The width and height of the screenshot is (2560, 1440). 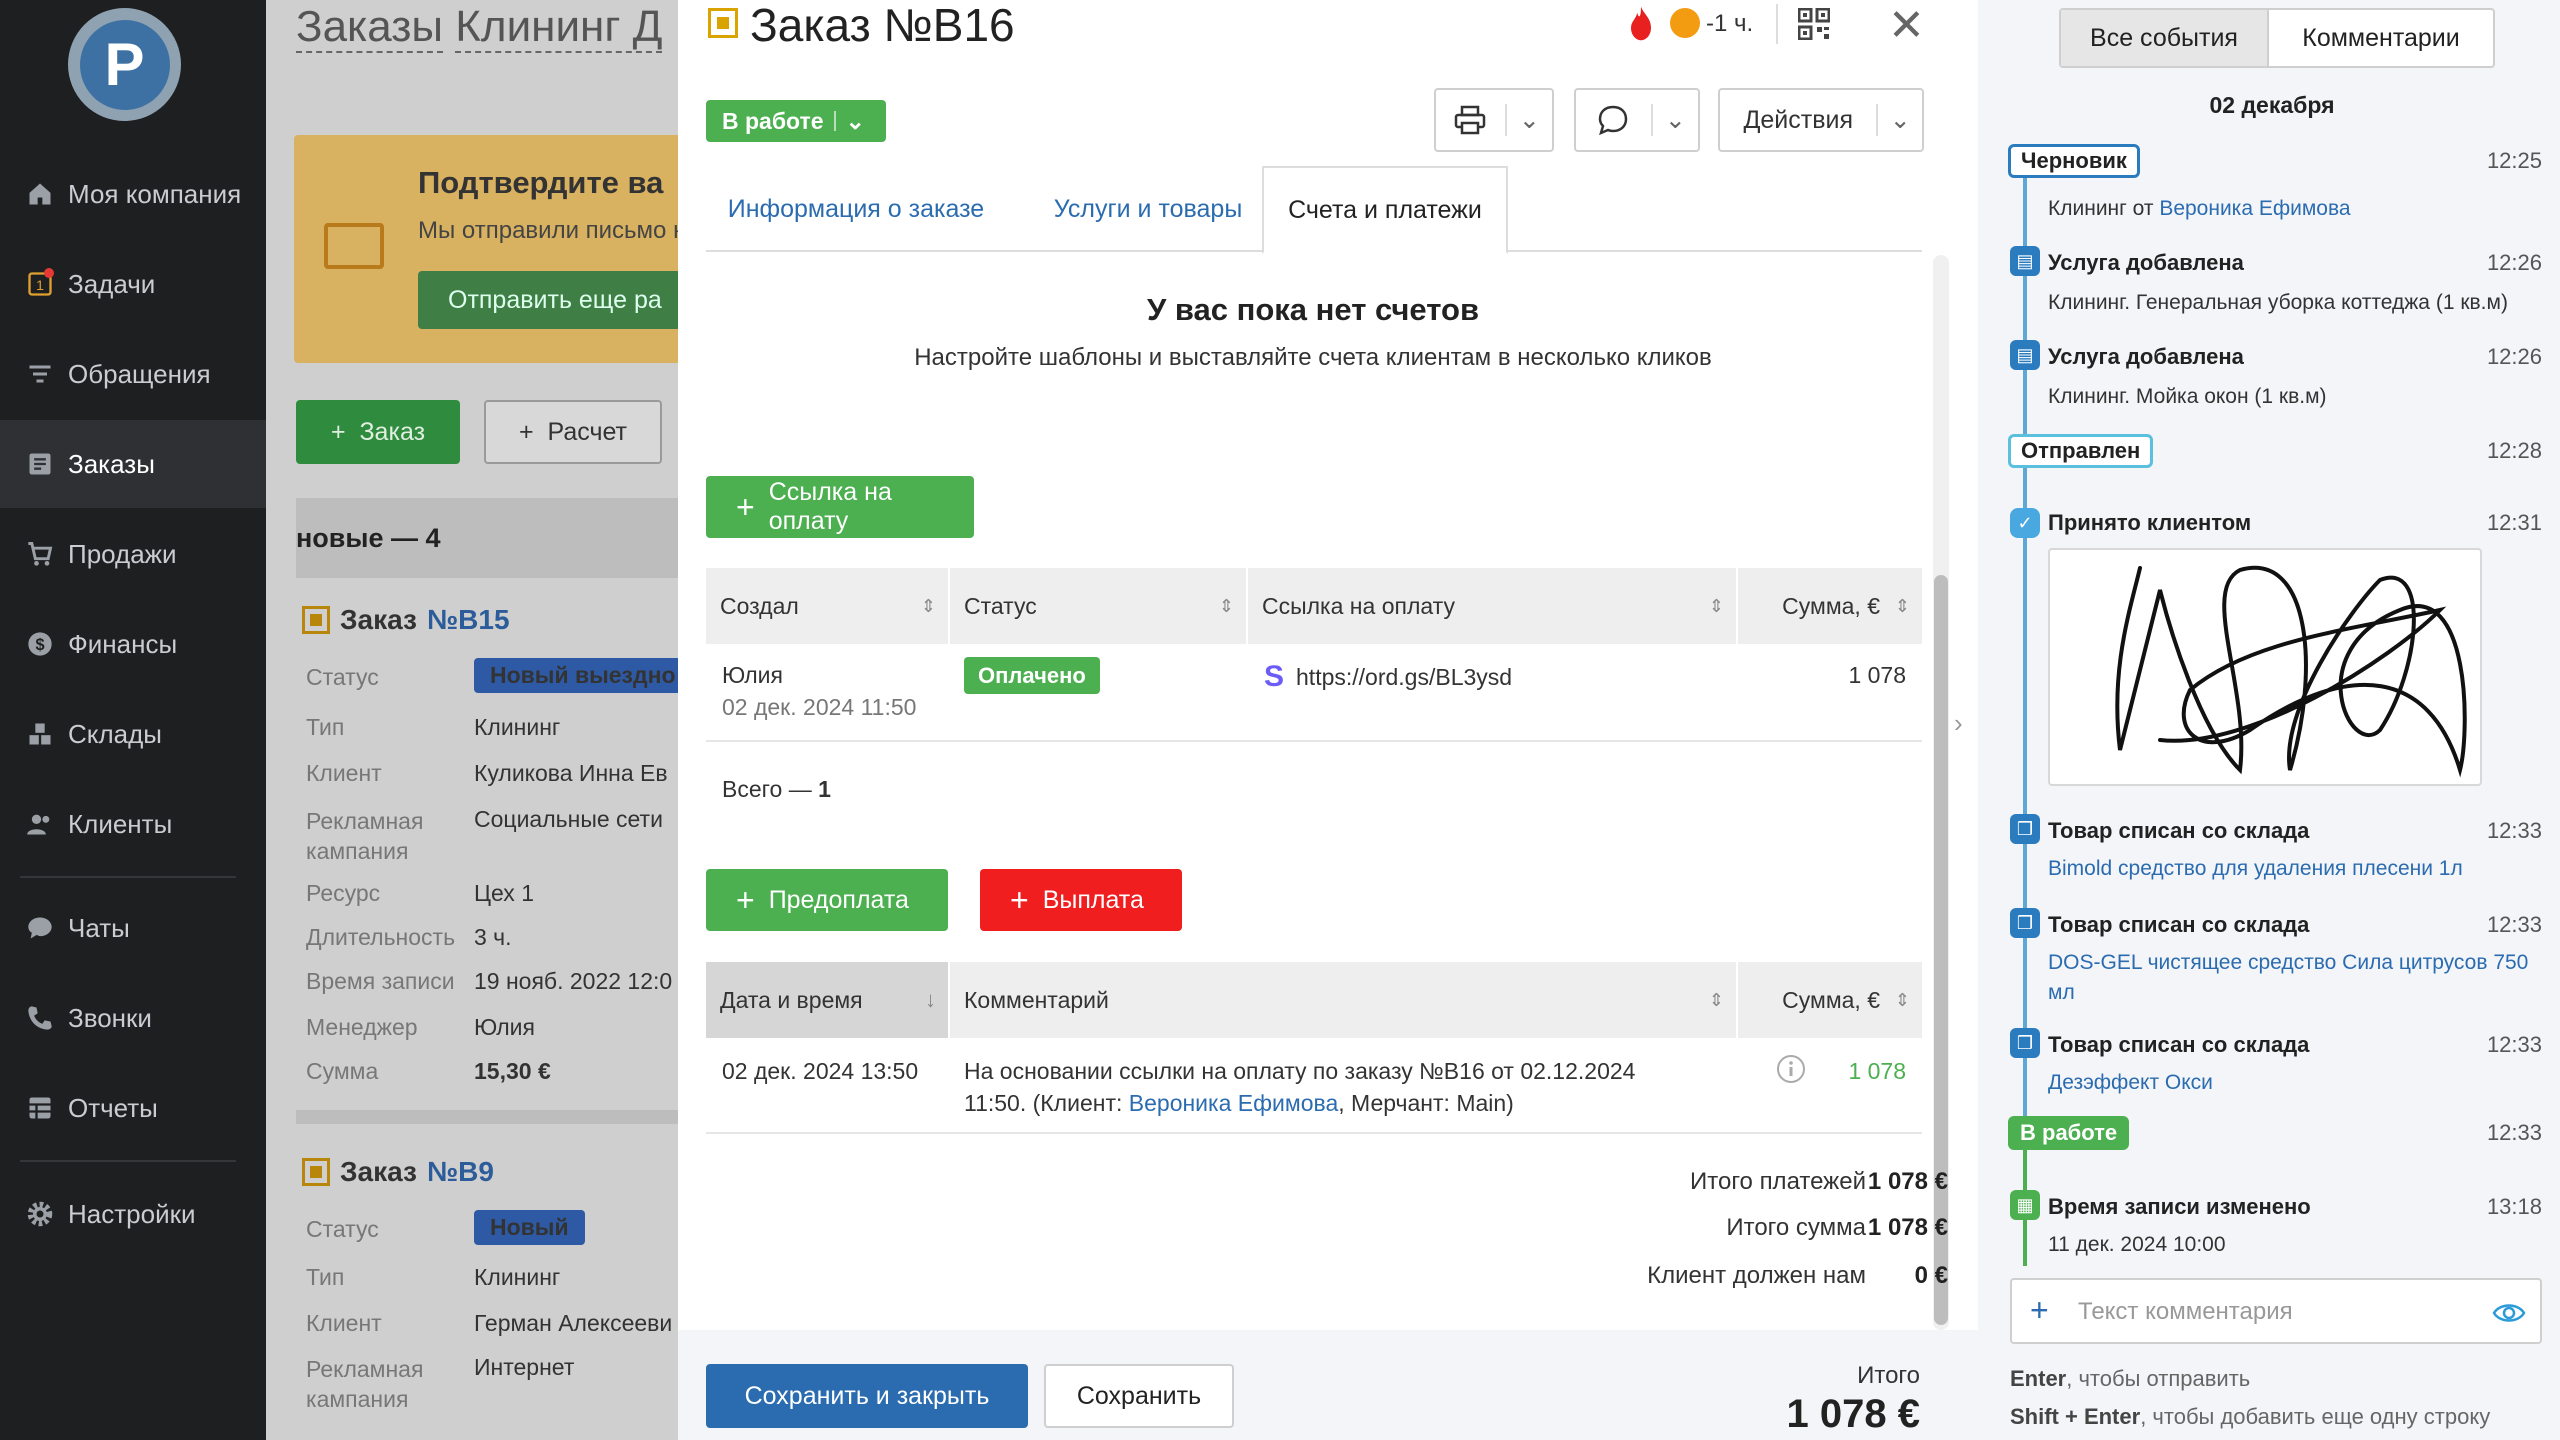 I want to click on column-header: Ссылка на оплату ⇕, so click(x=1492, y=606).